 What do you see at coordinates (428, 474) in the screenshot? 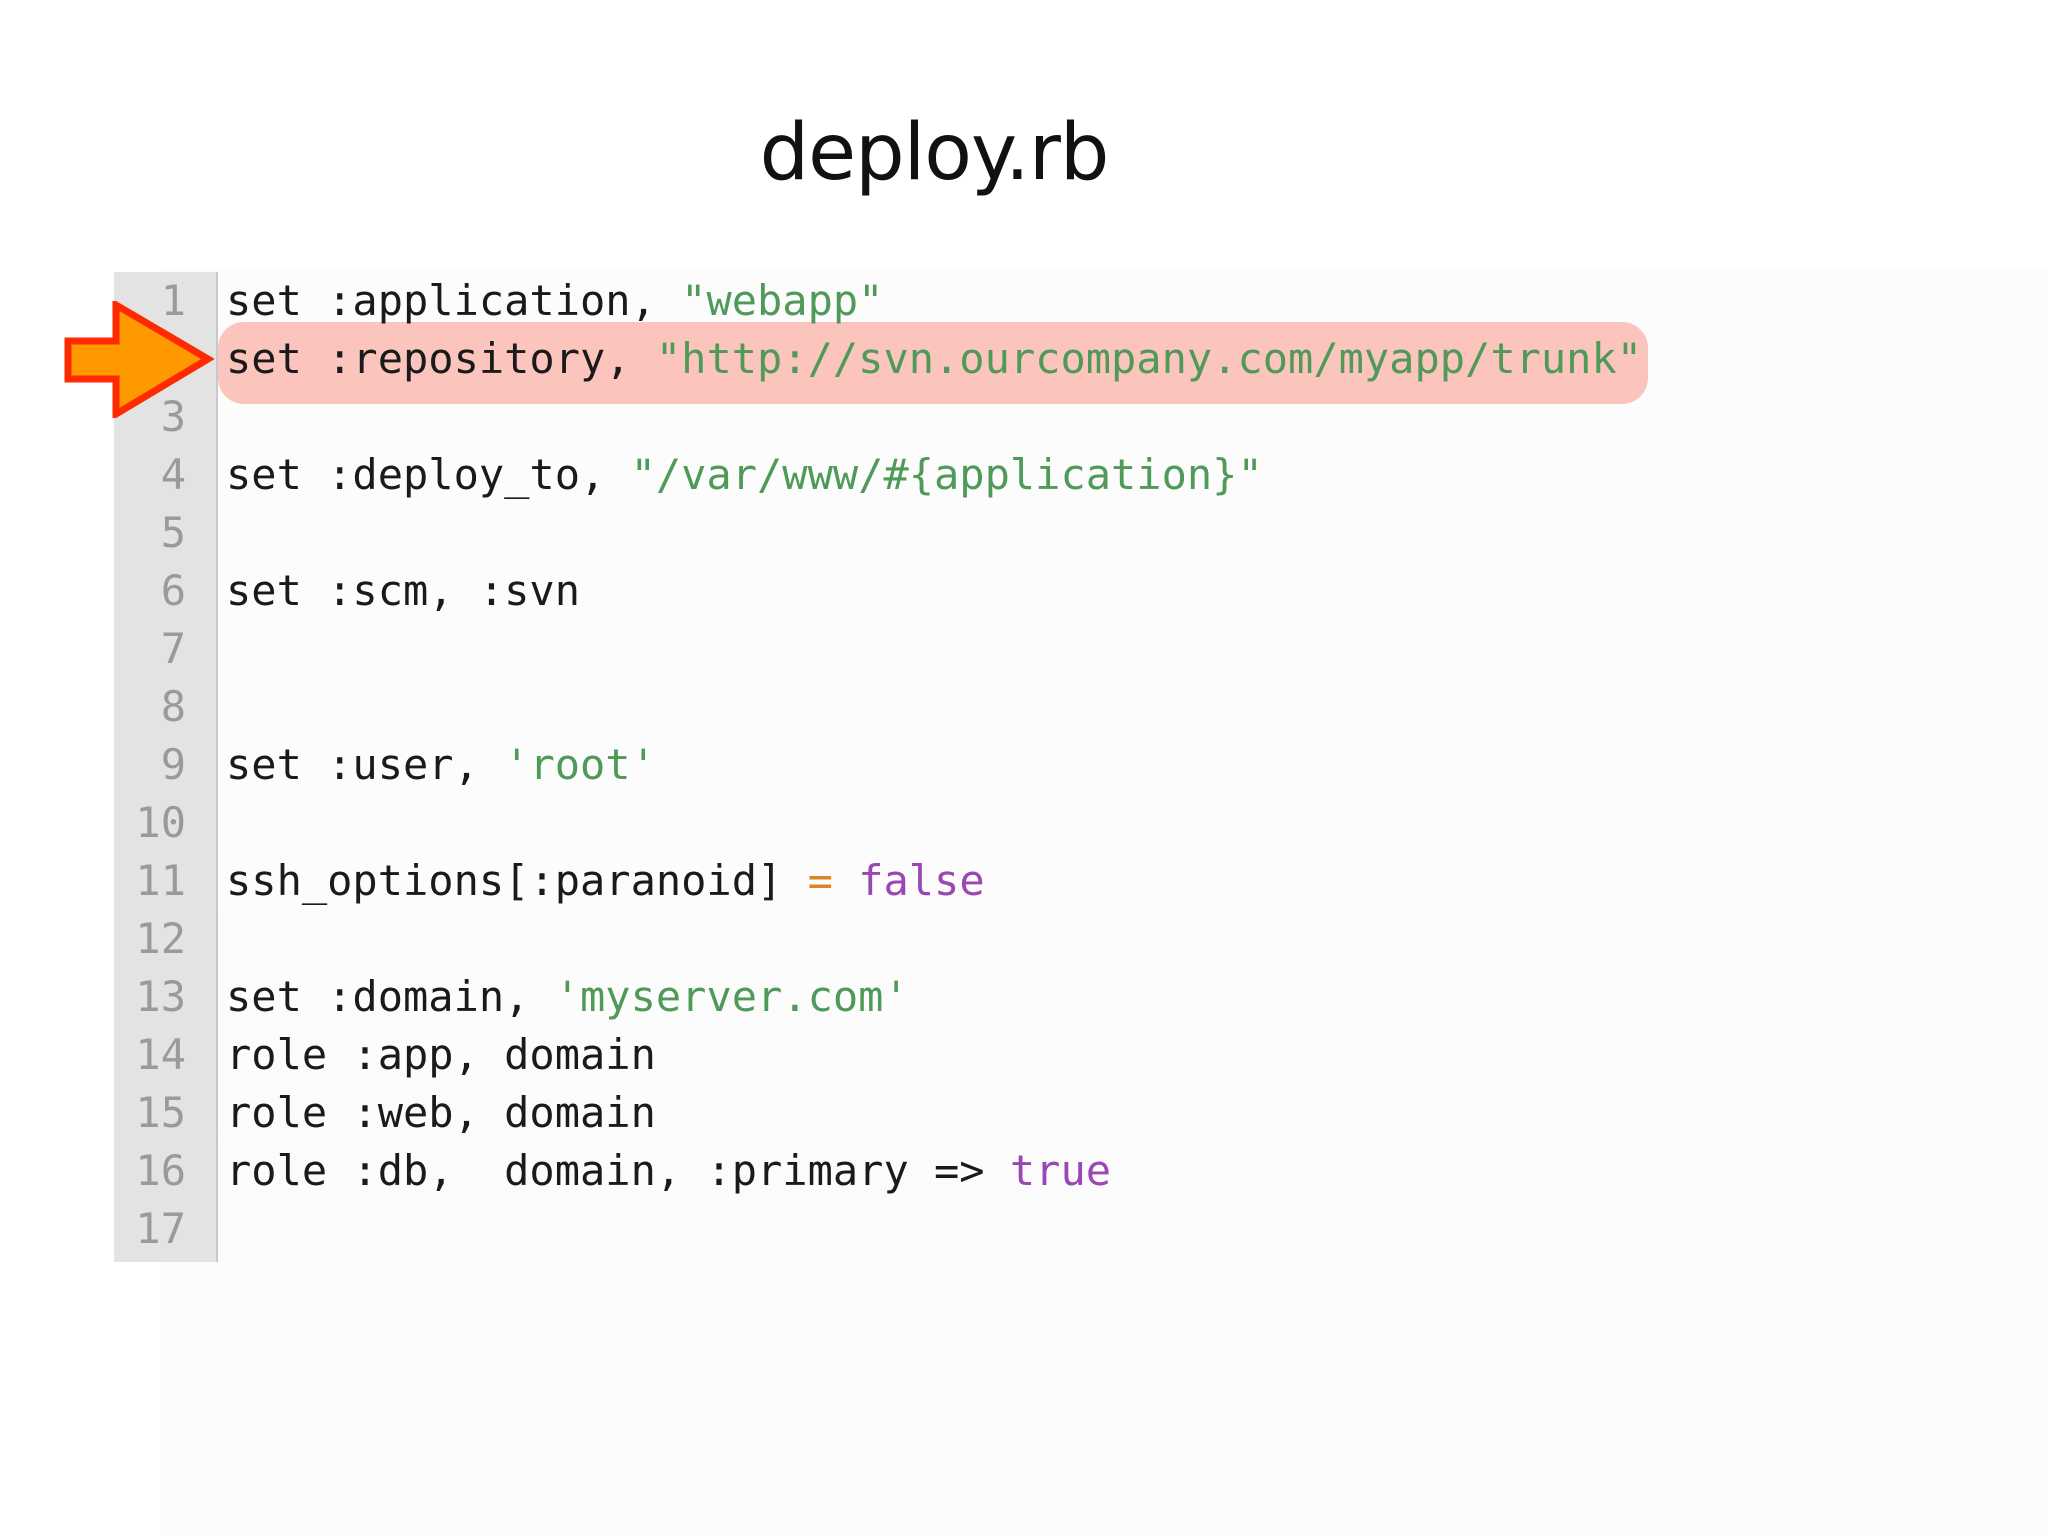
I see `code-text: set :deploy_to,` at bounding box center [428, 474].